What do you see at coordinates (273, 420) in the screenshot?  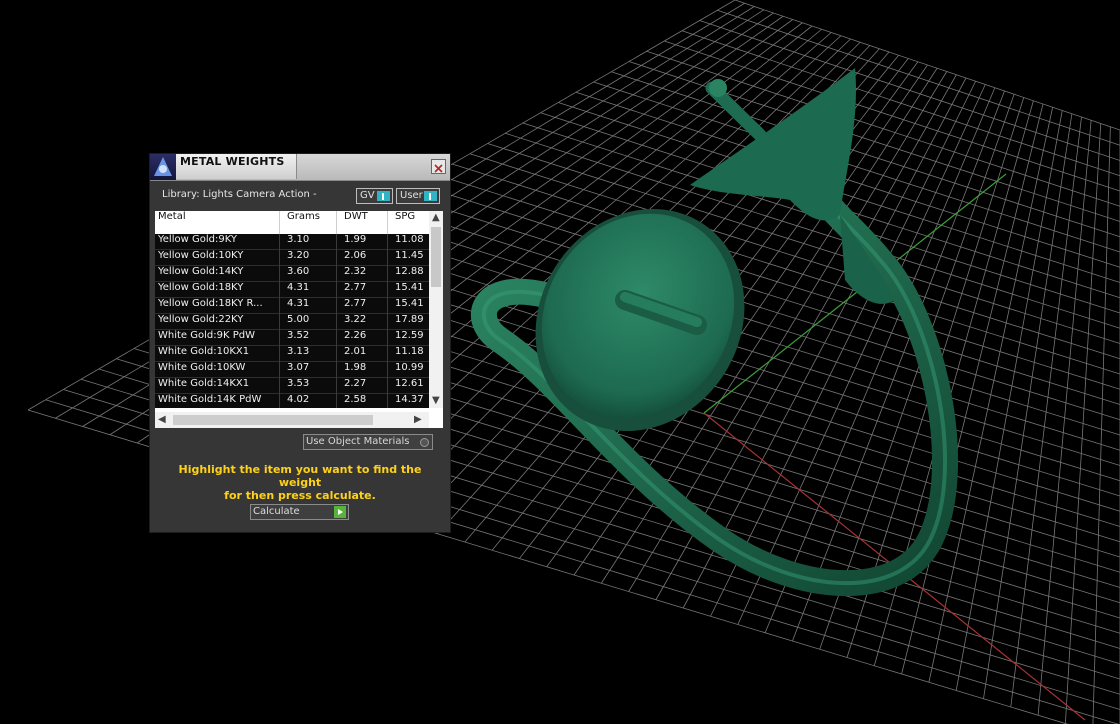 I see `horizontal-scroll-thumb` at bounding box center [273, 420].